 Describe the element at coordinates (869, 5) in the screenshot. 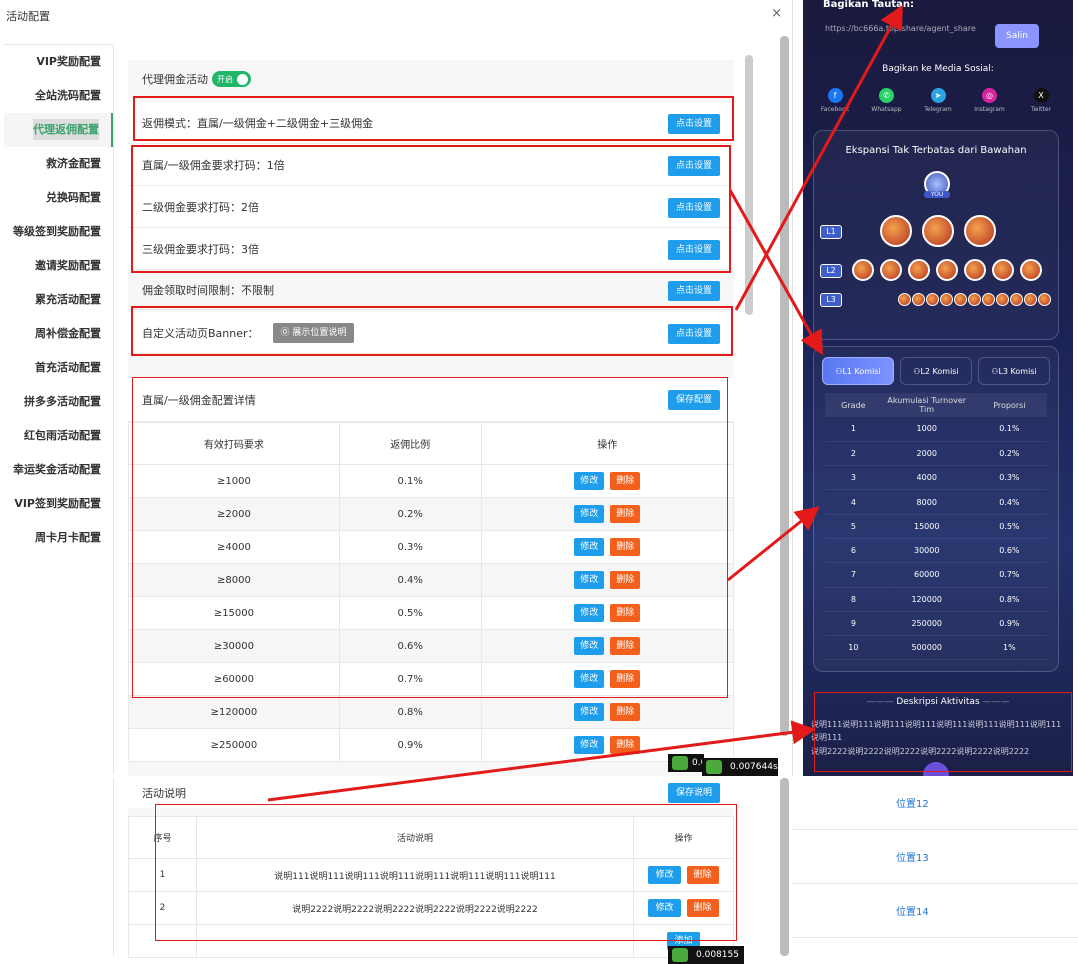

I see `share-label: Bagikan Tautan:` at that location.